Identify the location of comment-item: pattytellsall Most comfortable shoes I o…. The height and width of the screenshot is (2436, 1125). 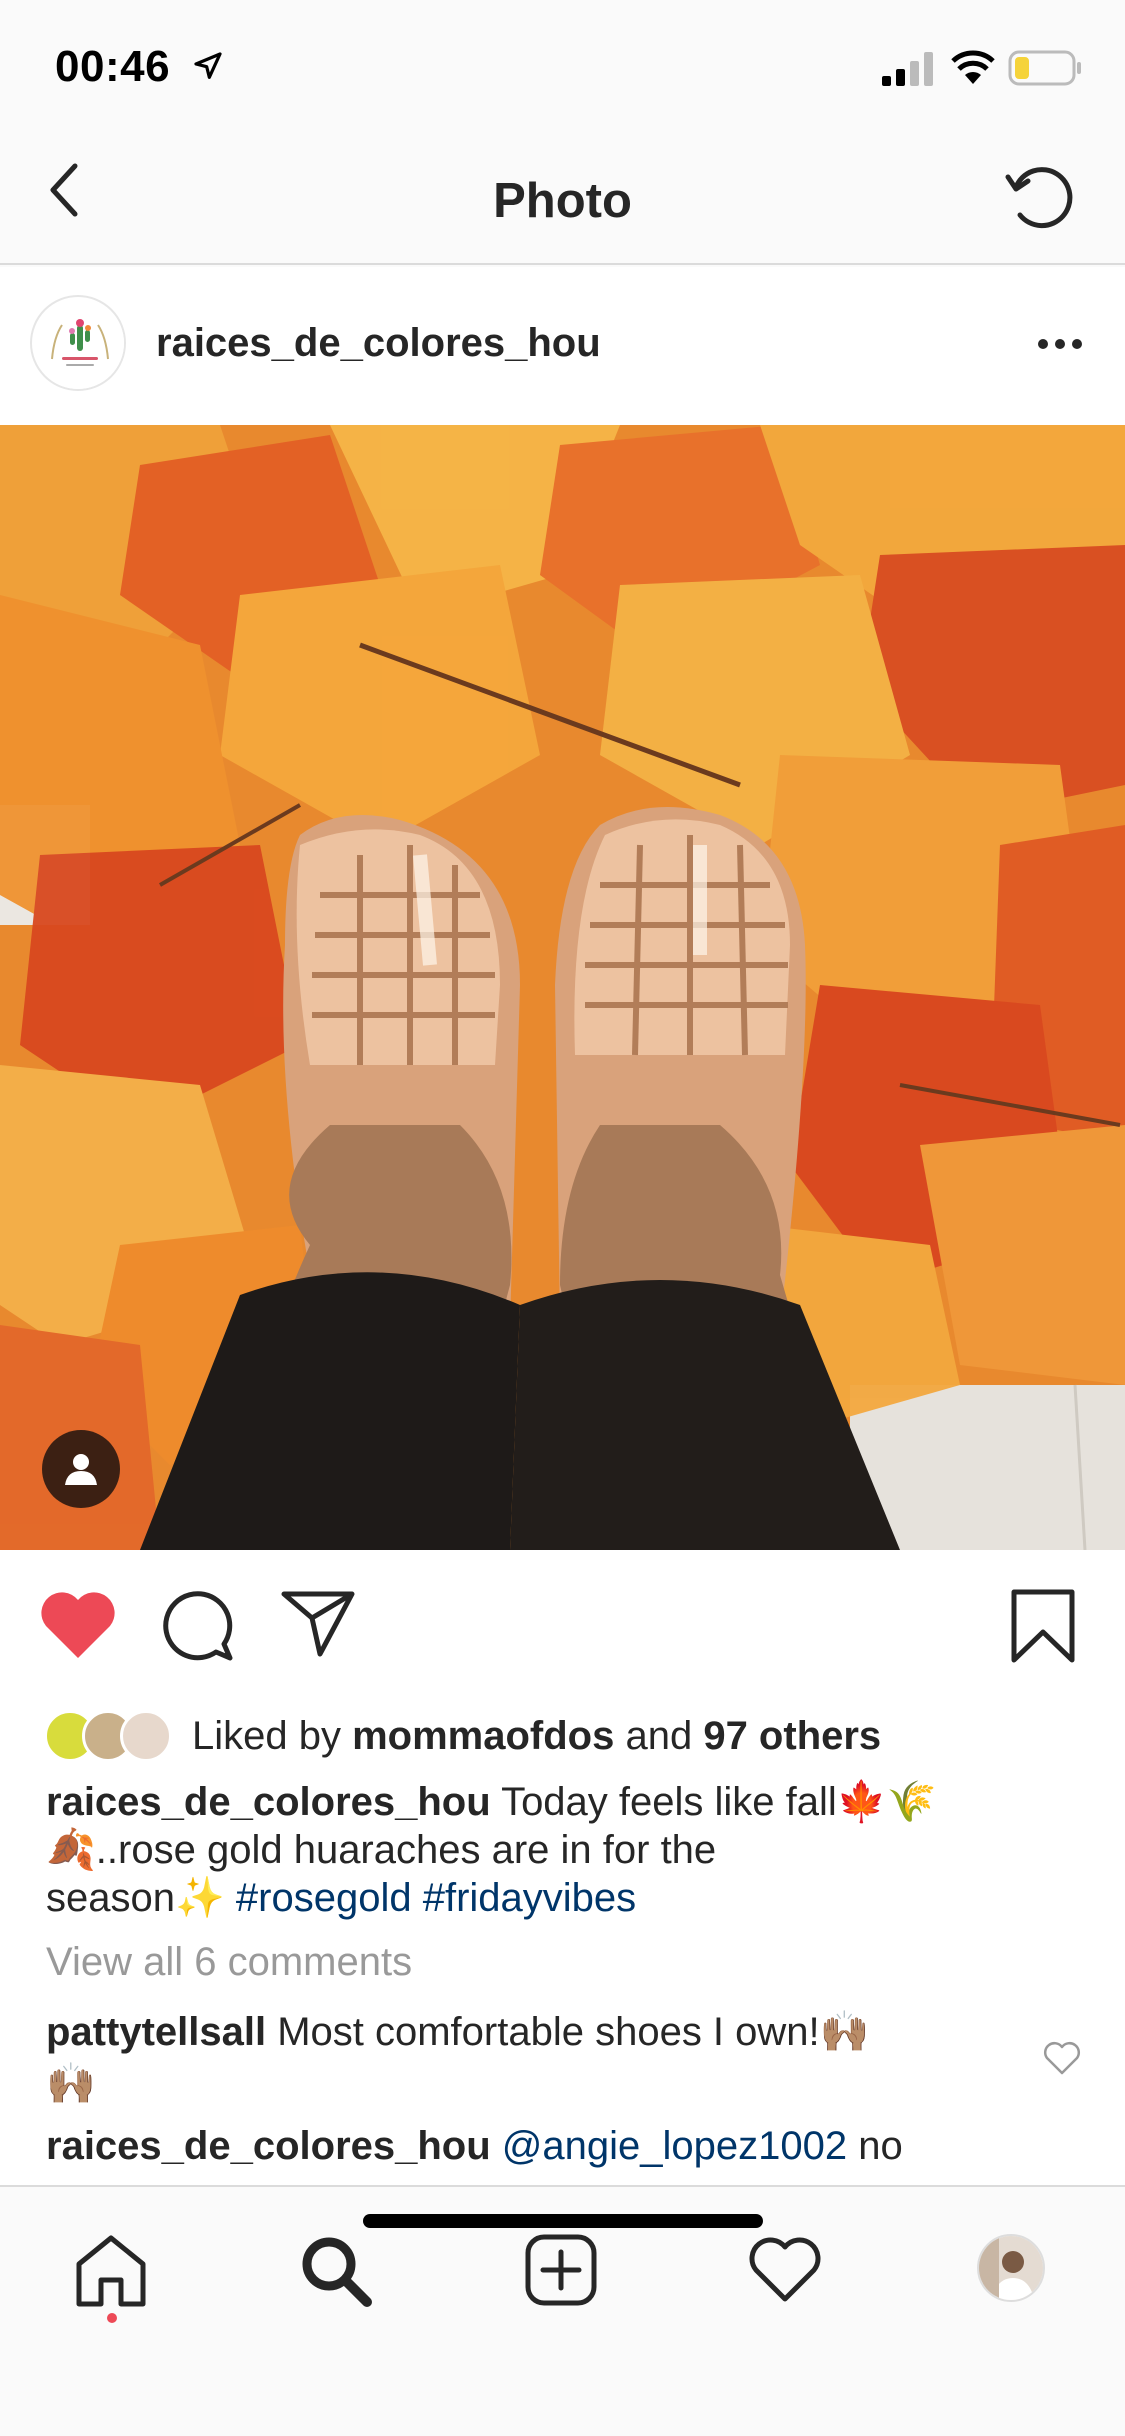
(526, 2058).